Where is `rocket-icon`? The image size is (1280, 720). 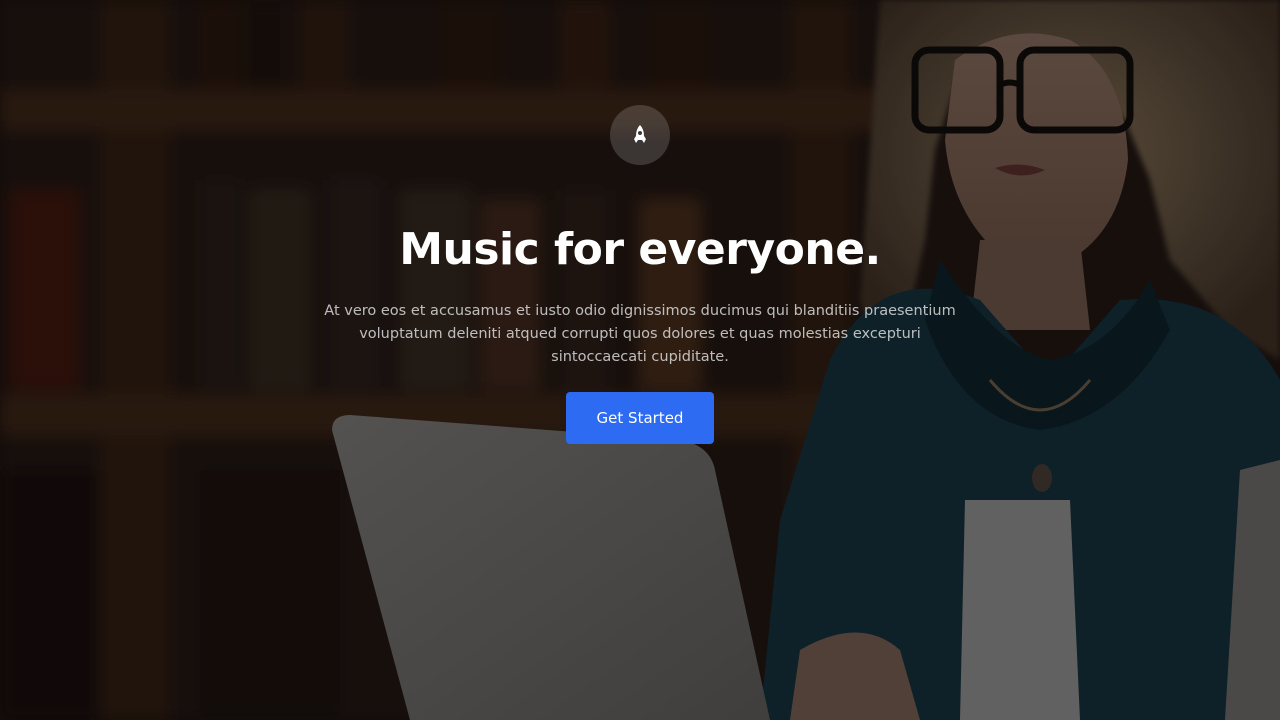 rocket-icon is located at coordinates (640, 134).